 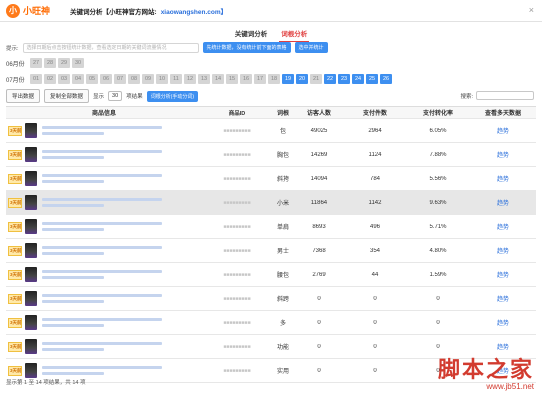 I want to click on table-row: 3天前 ■■■■■■■■■ 腰包 2769 44 1.59% 趋势, so click(x=271, y=275).